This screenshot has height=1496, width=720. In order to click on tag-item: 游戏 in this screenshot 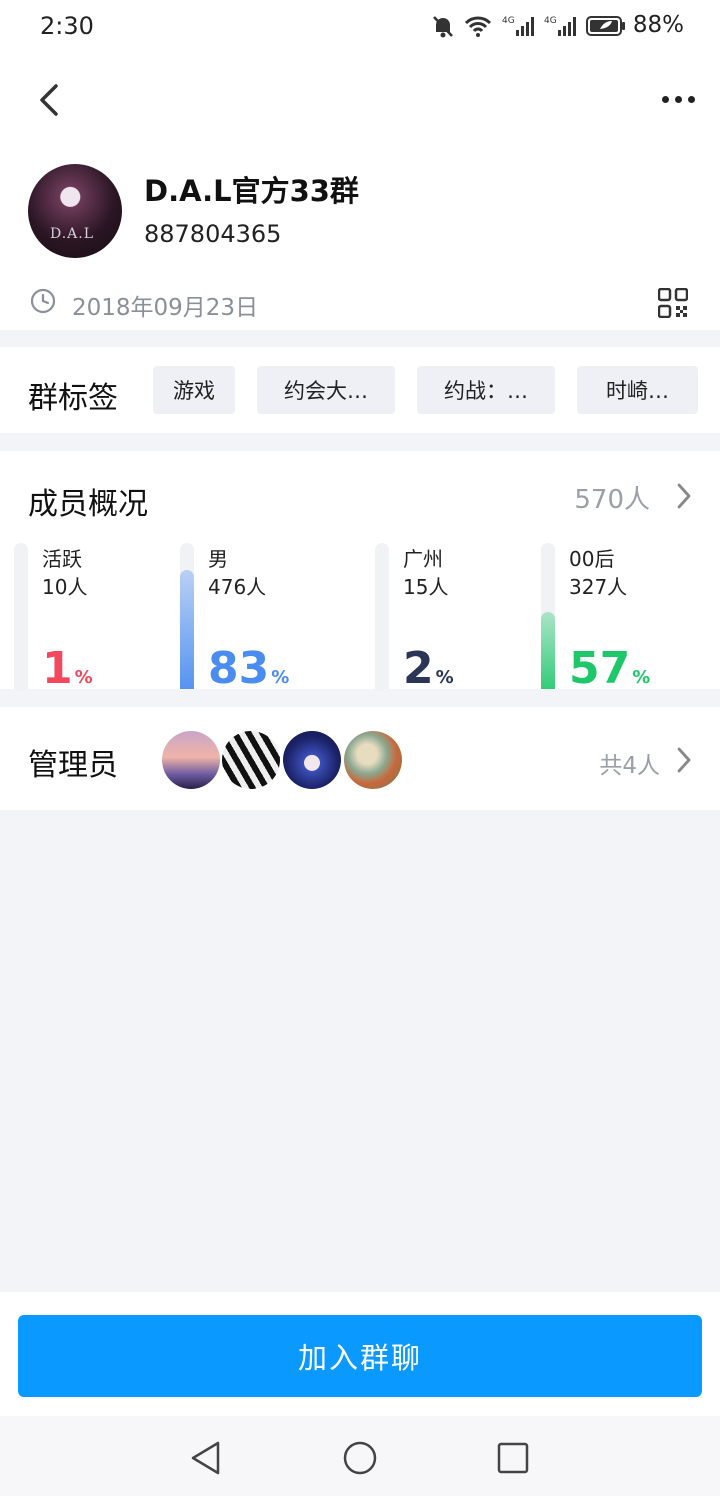, I will do `click(194, 390)`.